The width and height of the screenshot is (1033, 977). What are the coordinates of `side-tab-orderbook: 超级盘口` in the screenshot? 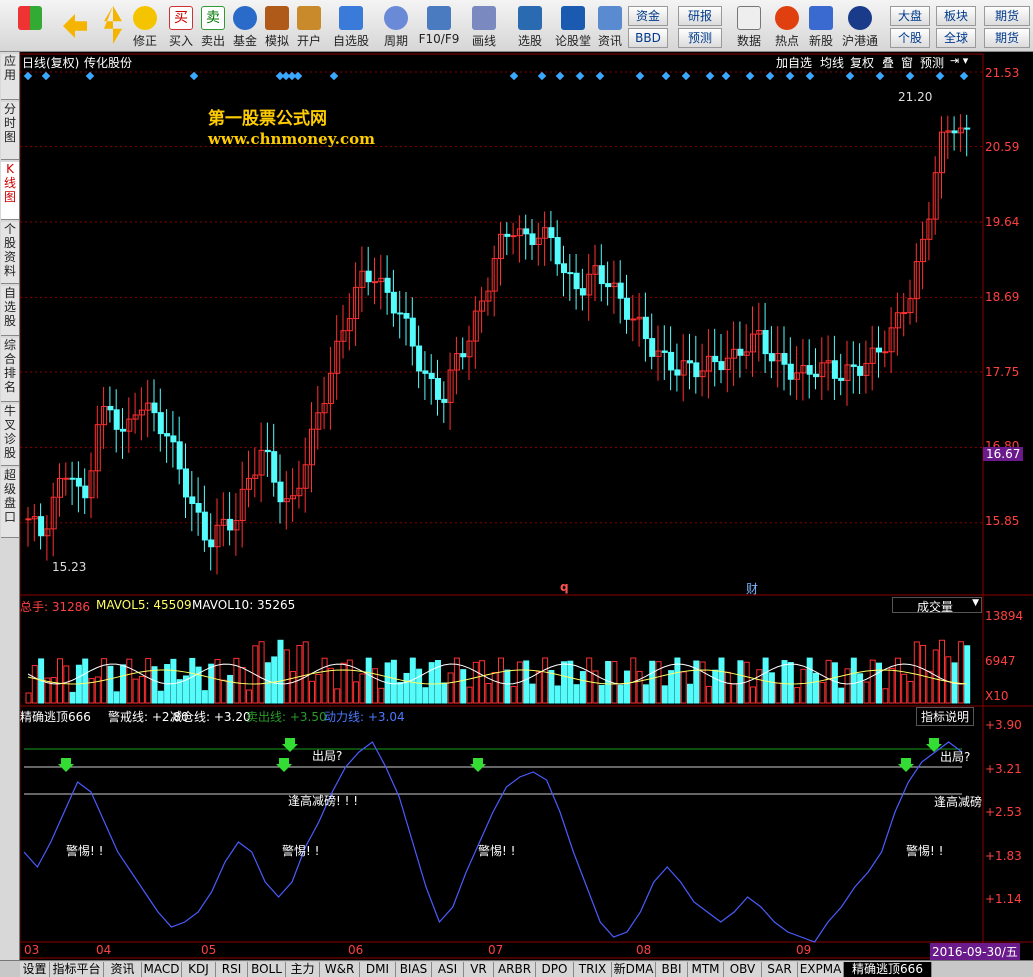 It's located at (10, 503).